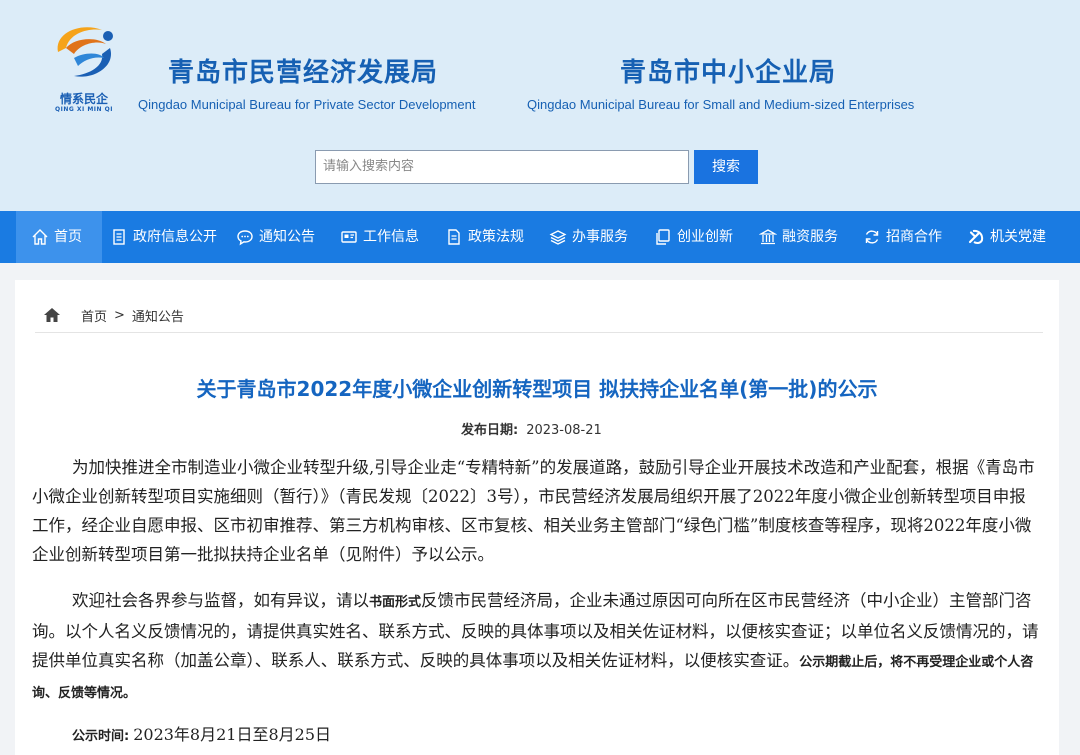 The height and width of the screenshot is (755, 1080). I want to click on nav-item-label: 首页, so click(68, 237).